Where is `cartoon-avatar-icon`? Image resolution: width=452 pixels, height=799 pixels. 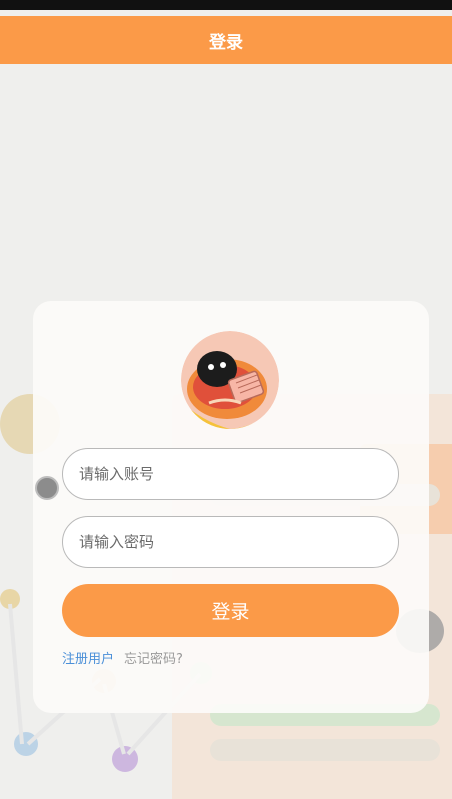 cartoon-avatar-icon is located at coordinates (230, 380).